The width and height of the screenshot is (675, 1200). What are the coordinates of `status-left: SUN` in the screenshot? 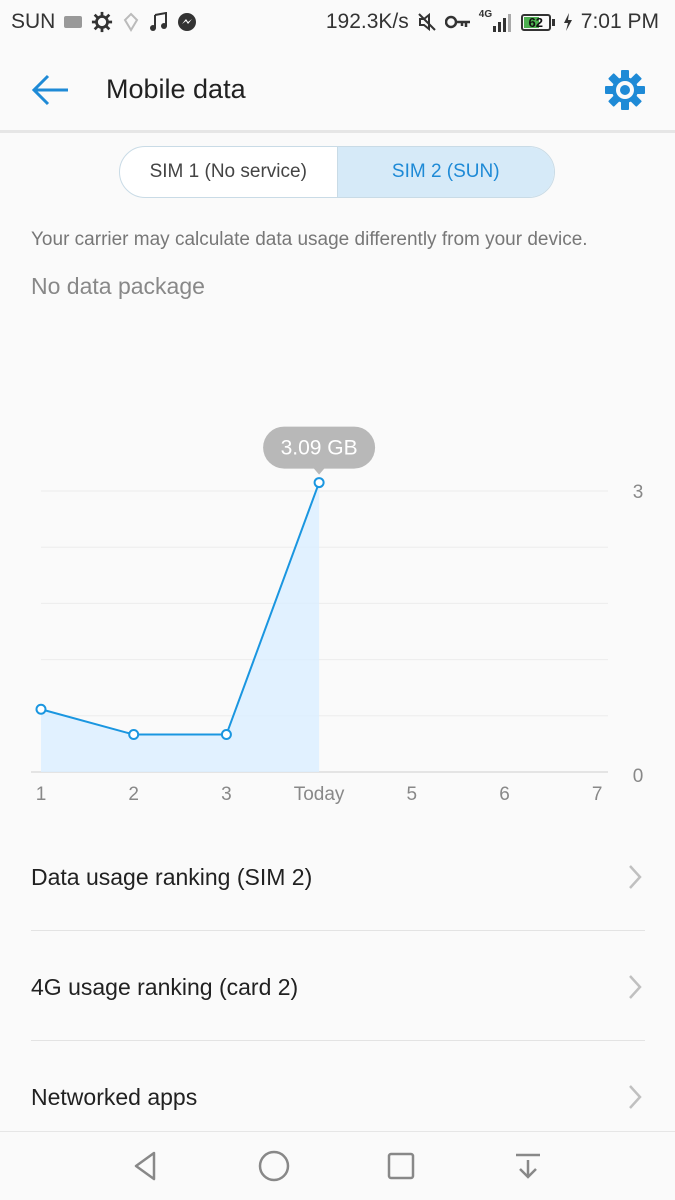 It's located at (104, 22).